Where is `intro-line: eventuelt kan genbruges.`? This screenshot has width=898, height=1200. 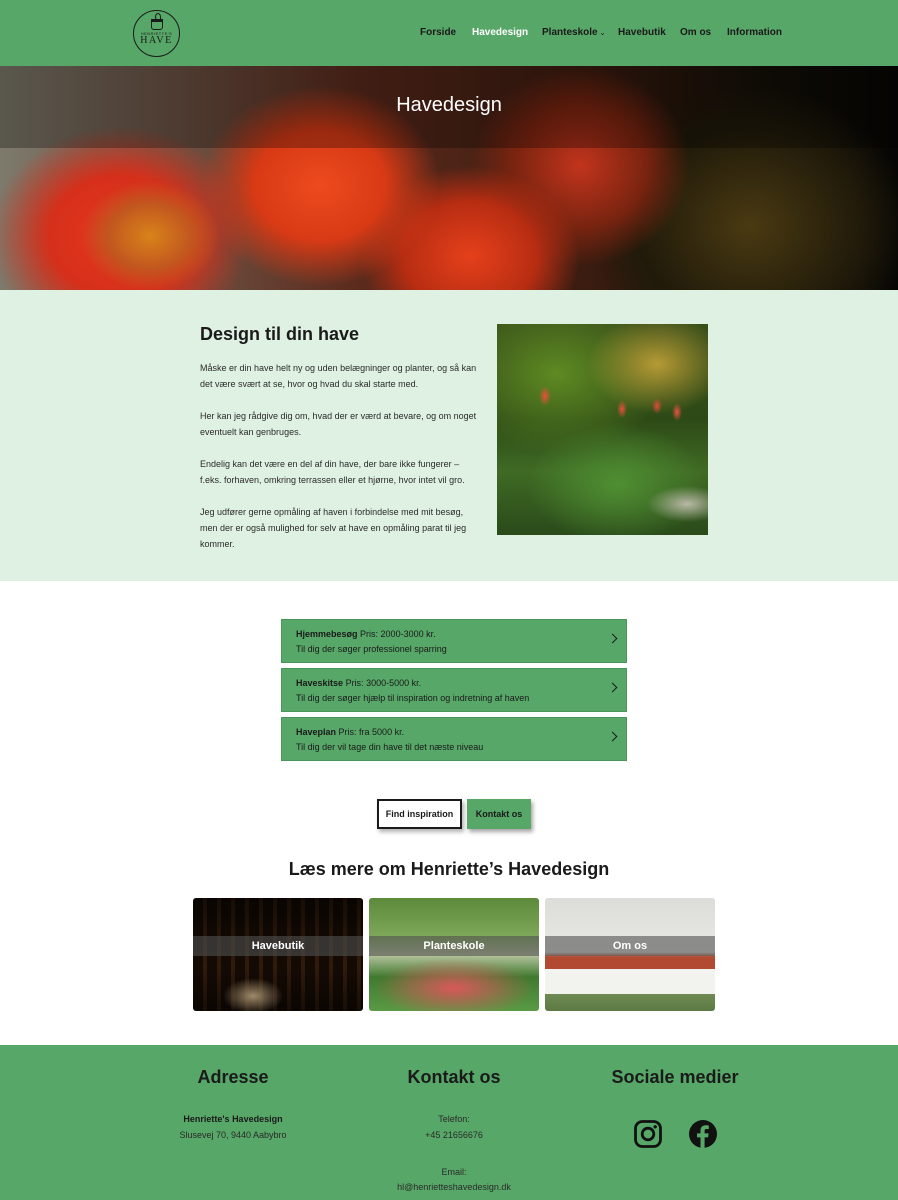 intro-line: eventuelt kan genbruges. is located at coordinates (251, 432).